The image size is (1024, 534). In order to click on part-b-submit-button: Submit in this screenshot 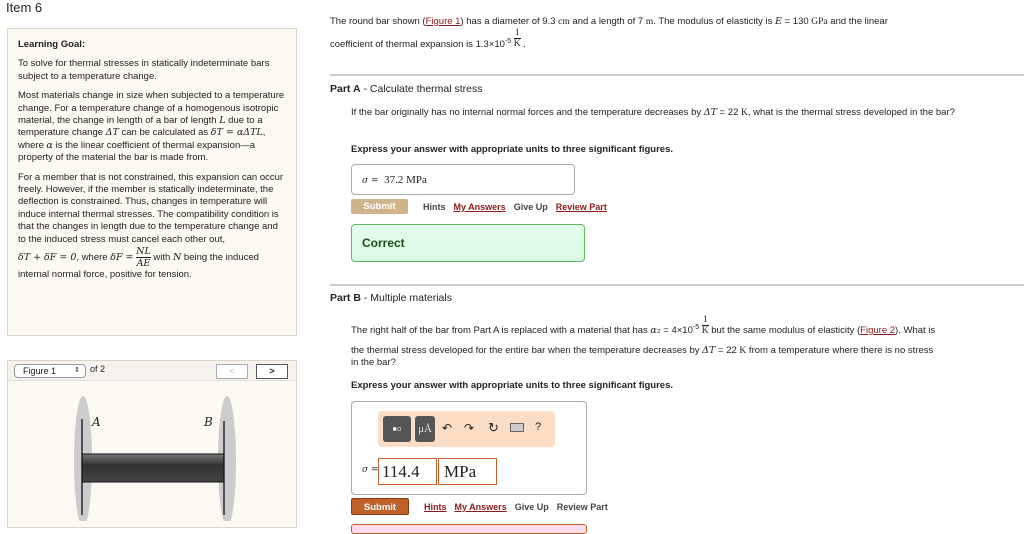, I will do `click(380, 506)`.